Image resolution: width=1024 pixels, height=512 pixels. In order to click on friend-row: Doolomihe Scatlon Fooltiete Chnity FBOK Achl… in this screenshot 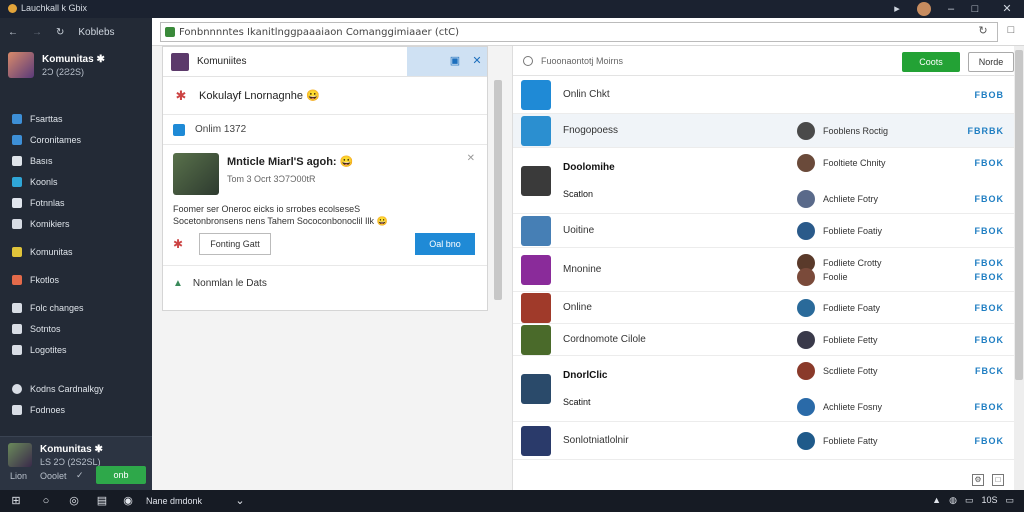, I will do `click(763, 181)`.